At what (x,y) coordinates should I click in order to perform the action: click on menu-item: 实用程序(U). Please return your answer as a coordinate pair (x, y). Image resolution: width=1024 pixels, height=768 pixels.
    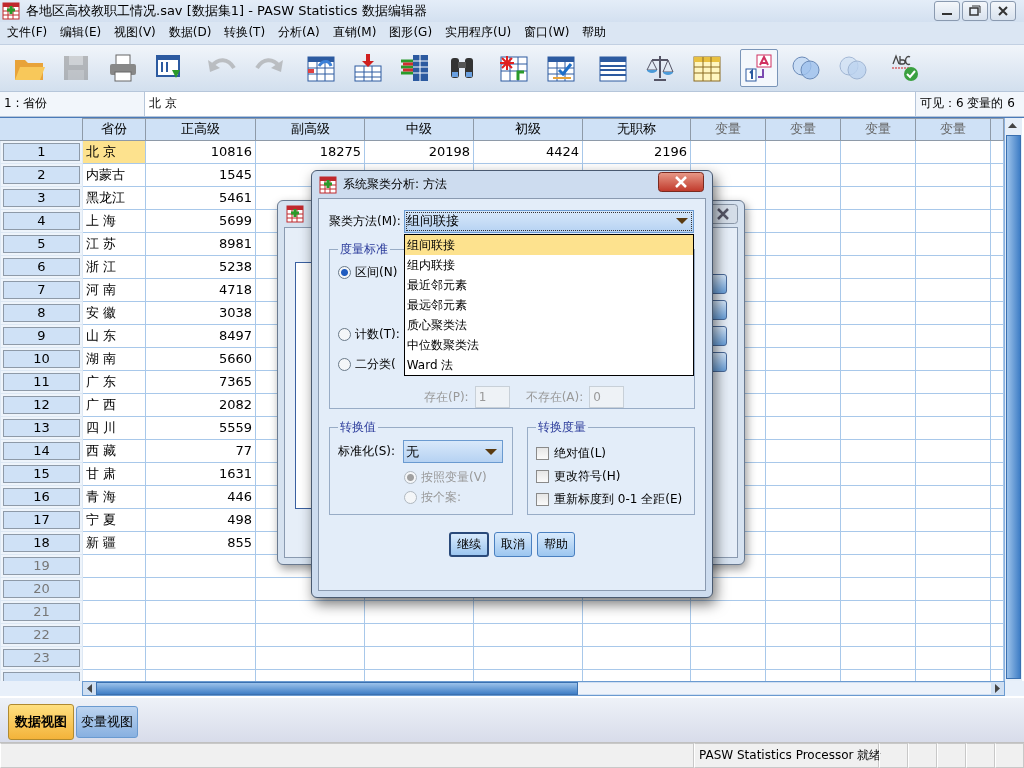
    Looking at the image, I should click on (478, 33).